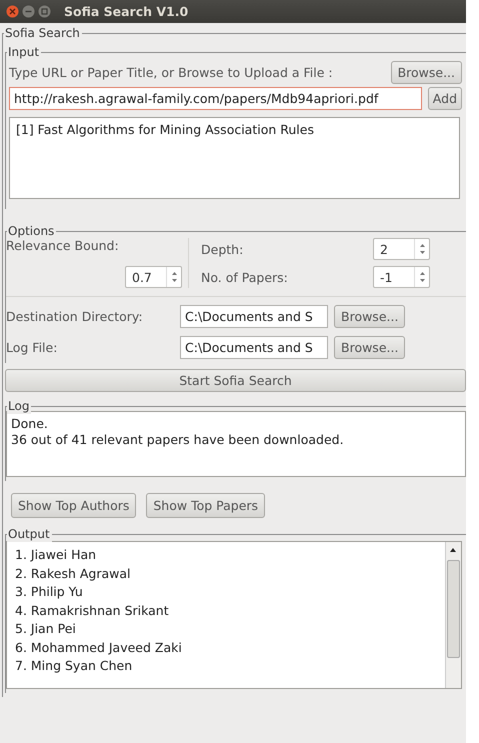  I want to click on destination-label: Destination Directory:, so click(75, 316).